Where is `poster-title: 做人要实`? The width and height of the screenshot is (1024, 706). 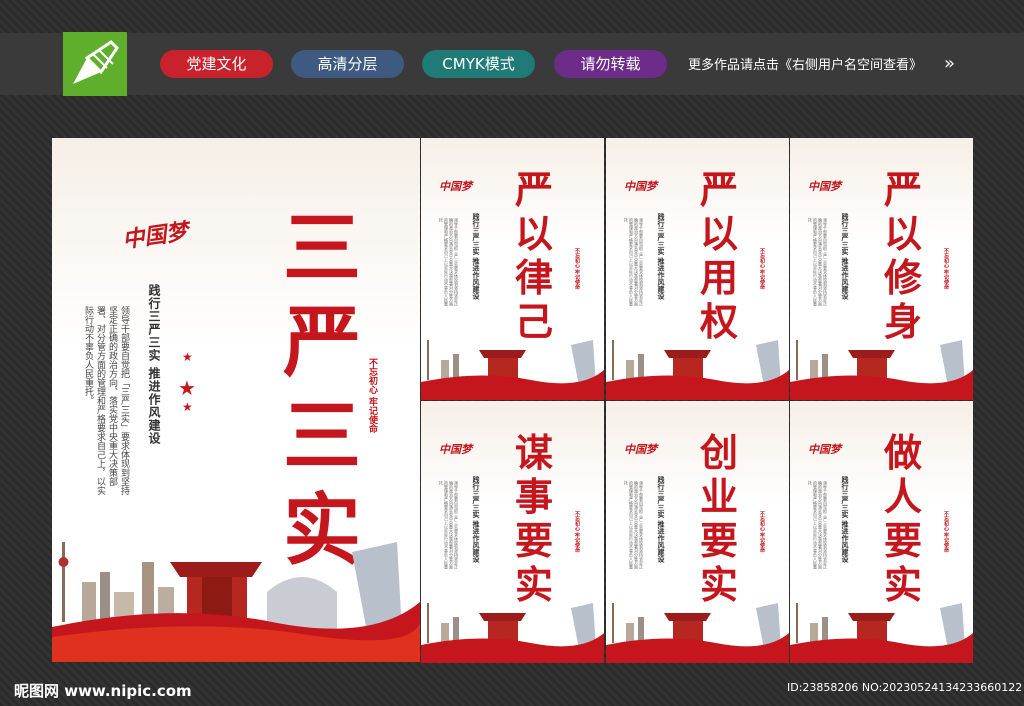
poster-title: 做人要实 is located at coordinates (902, 518).